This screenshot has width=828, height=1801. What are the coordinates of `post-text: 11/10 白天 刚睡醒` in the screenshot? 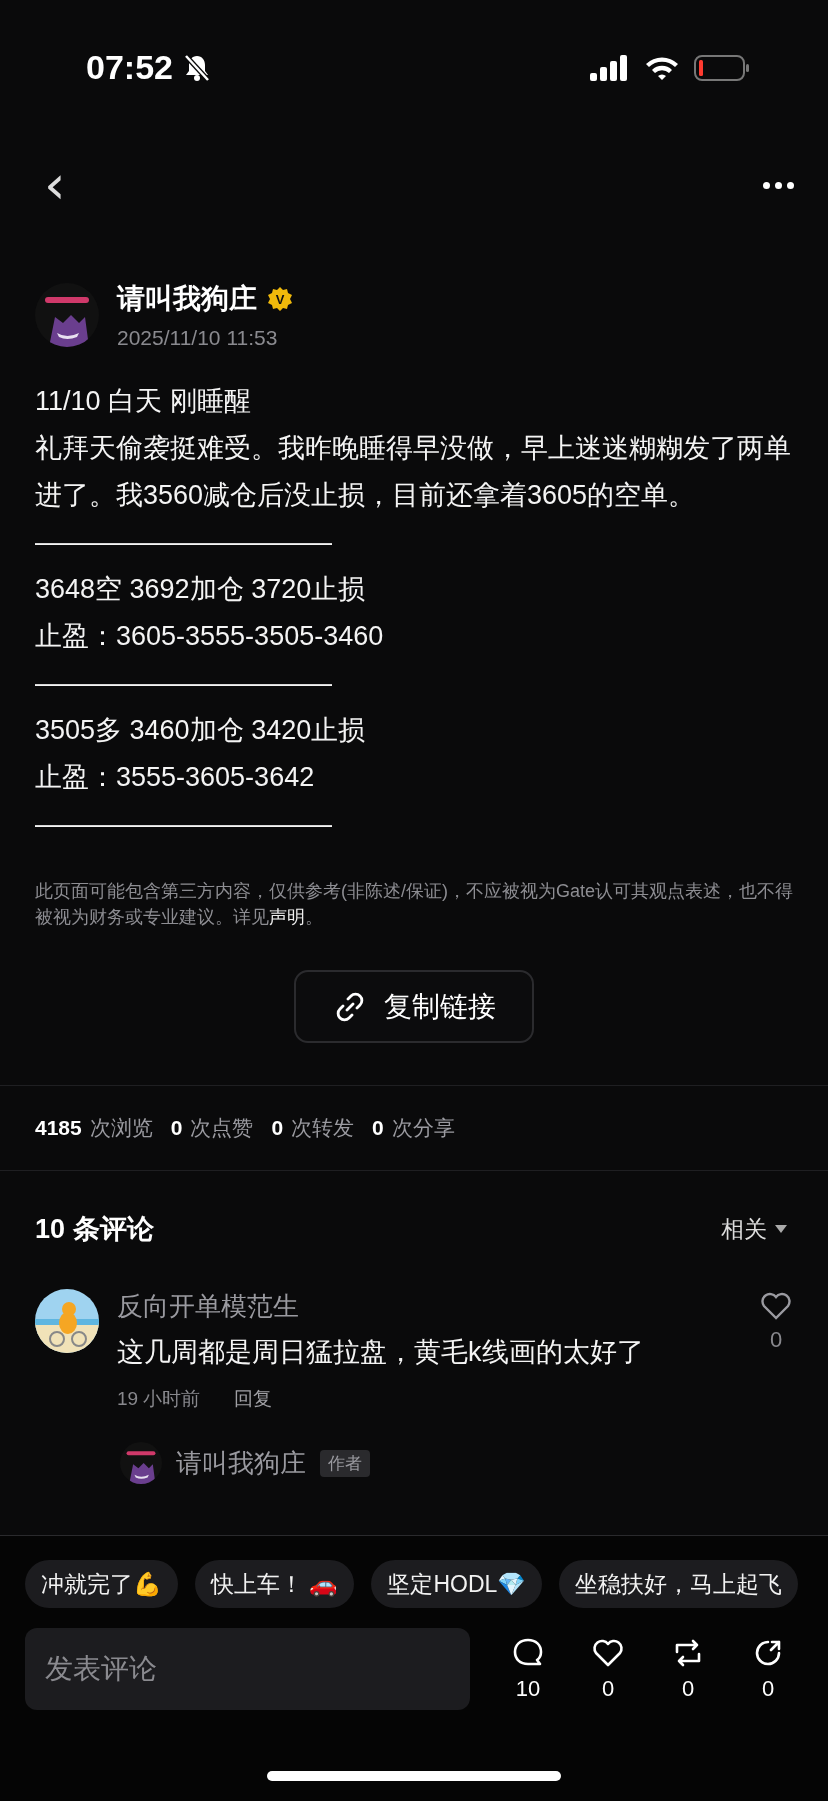 It's located at (143, 401).